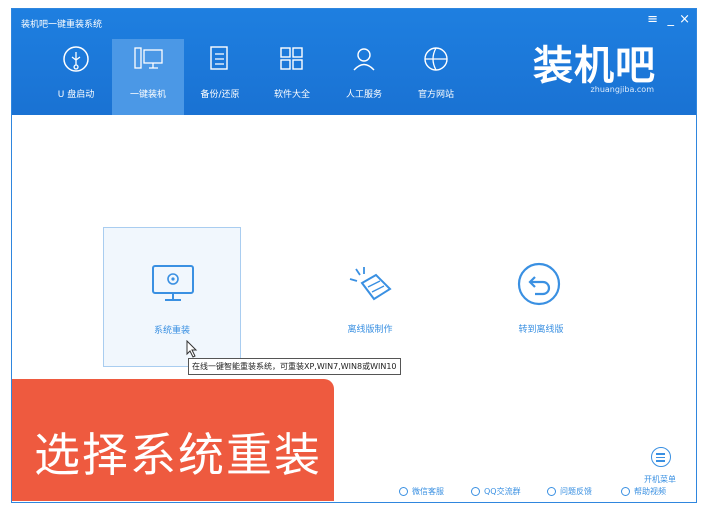 The width and height of the screenshot is (705, 515). Describe the element at coordinates (147, 95) in the screenshot. I see `nav-label: 一键装机` at that location.